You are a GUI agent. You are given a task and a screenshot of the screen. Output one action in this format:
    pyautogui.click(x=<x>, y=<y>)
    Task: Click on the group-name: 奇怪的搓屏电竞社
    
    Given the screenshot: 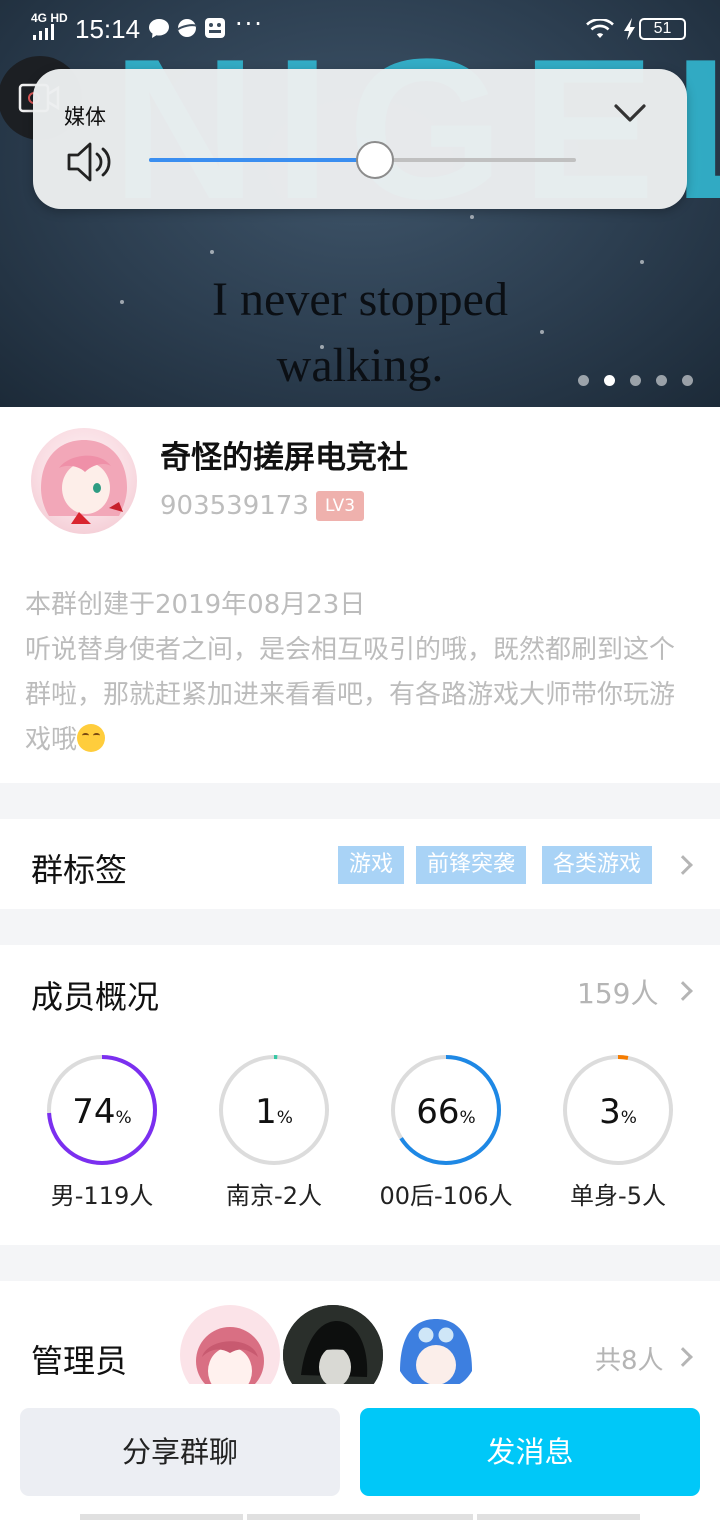 What is the action you would take?
    pyautogui.click(x=284, y=458)
    